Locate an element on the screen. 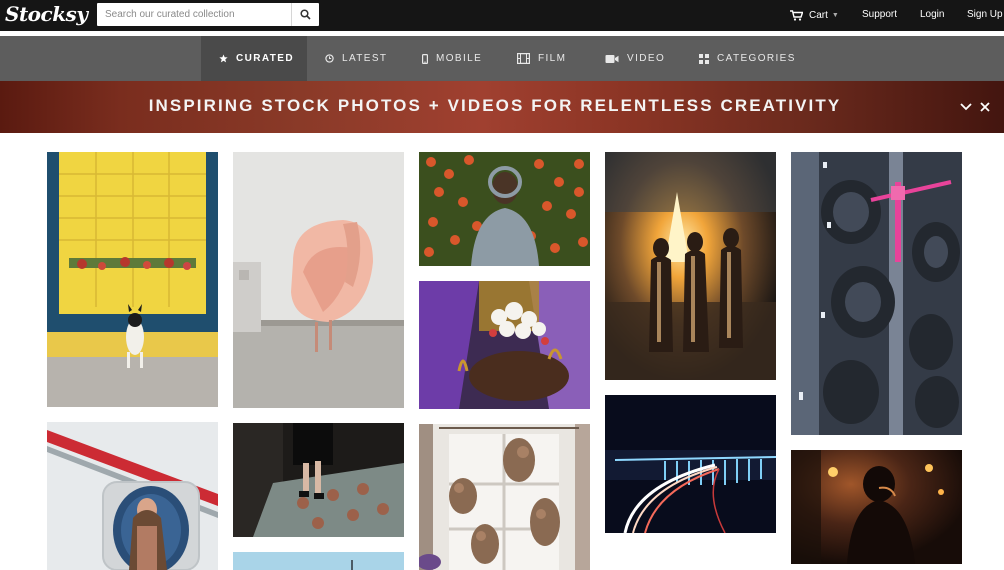 The height and width of the screenshot is (570, 1004). cart-link: Cart ▼ is located at coordinates (814, 15).